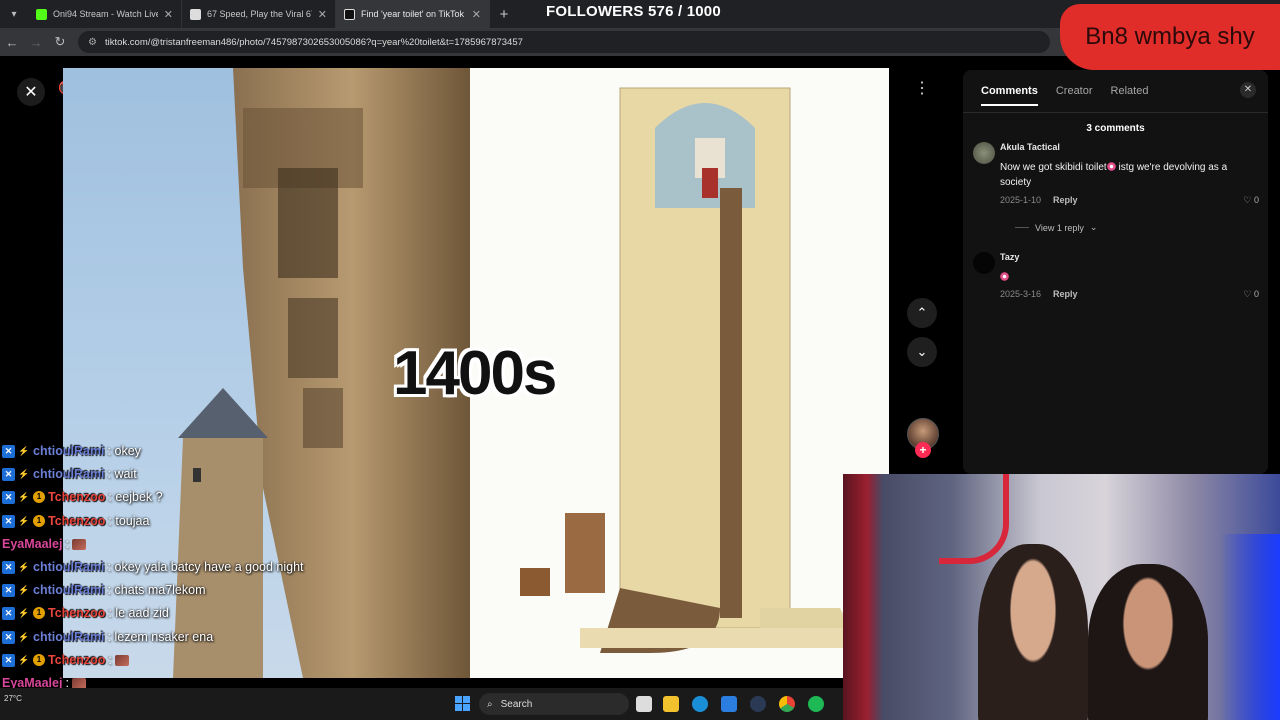  I want to click on more-icon: ⋮, so click(922, 89).